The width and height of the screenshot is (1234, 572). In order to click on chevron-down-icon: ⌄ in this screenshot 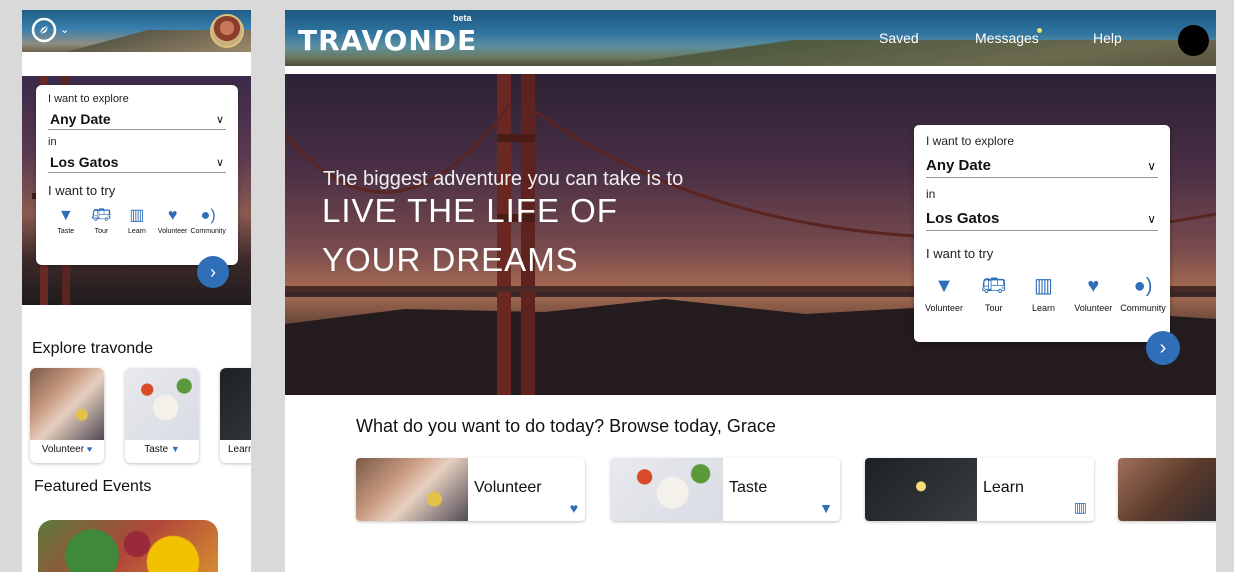, I will do `click(64, 29)`.